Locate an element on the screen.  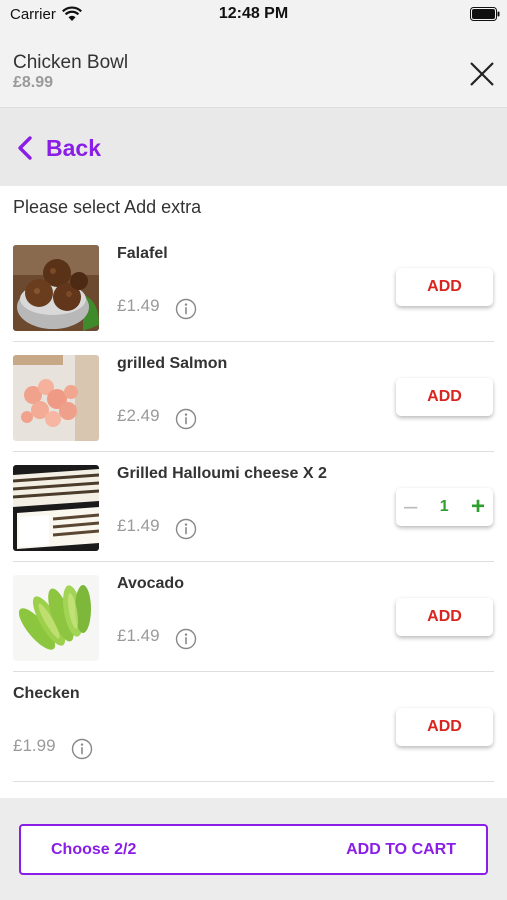
add-to-cart-button: ADD TO CART is located at coordinates (401, 850).